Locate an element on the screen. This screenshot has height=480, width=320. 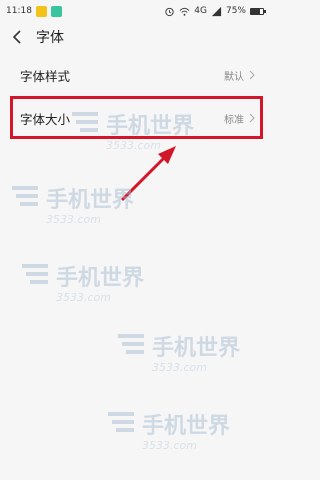
status-time: 11:18 is located at coordinates (19, 11).